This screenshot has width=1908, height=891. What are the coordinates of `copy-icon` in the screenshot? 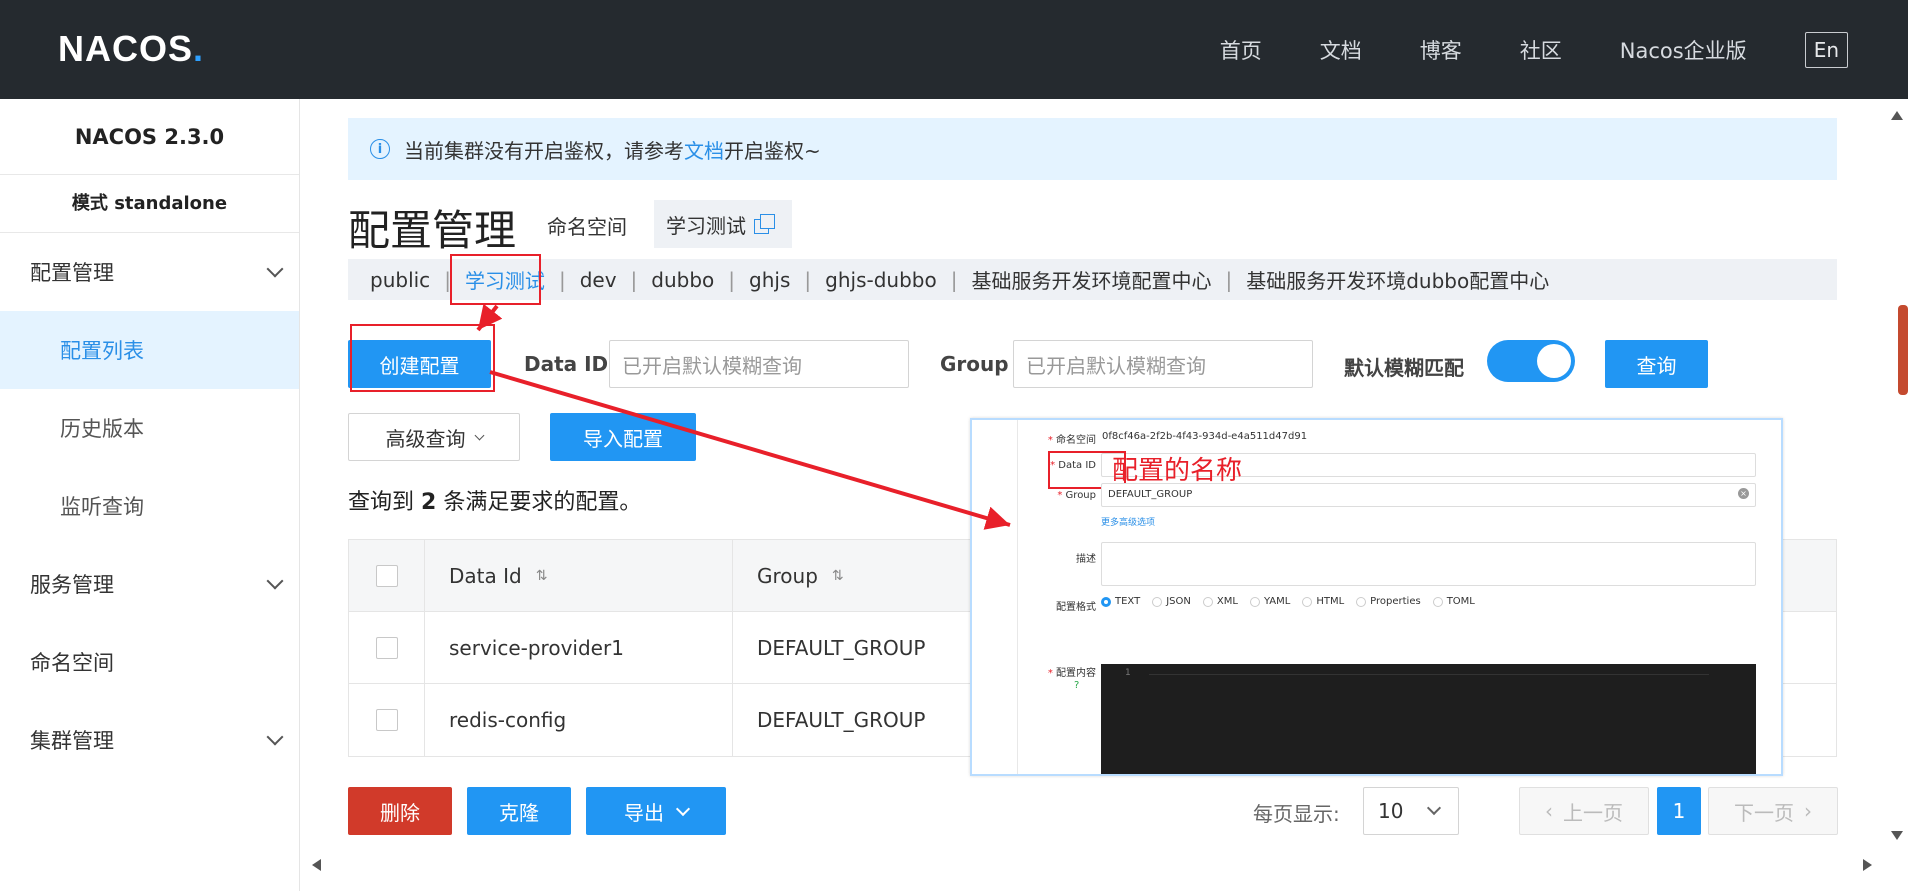 It's located at (764, 224).